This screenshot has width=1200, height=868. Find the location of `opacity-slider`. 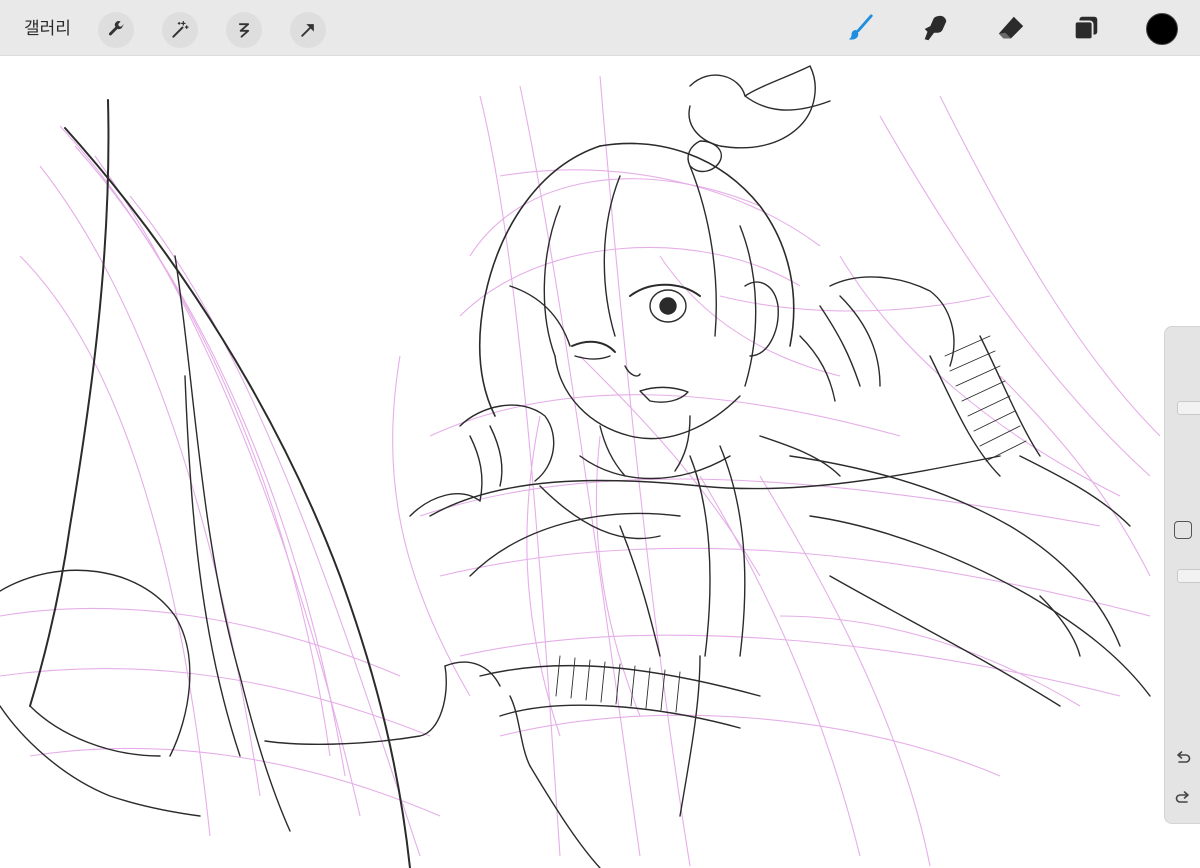

opacity-slider is located at coordinates (1186, 649).